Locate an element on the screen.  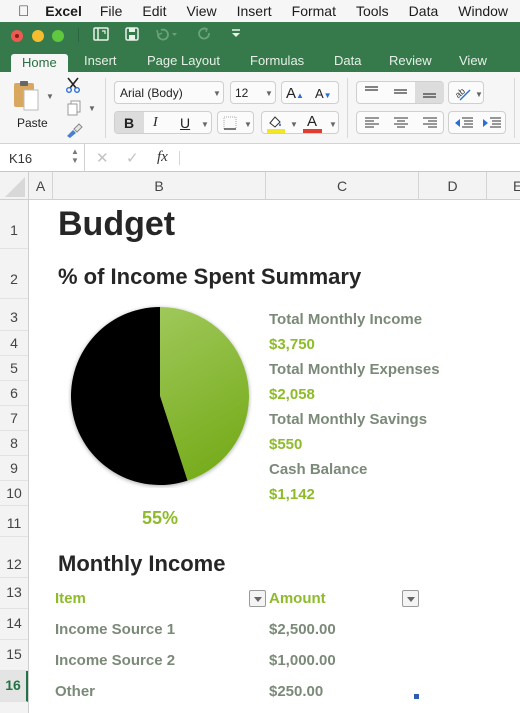
font-size-select: 12 ▼ is located at coordinates (253, 92).